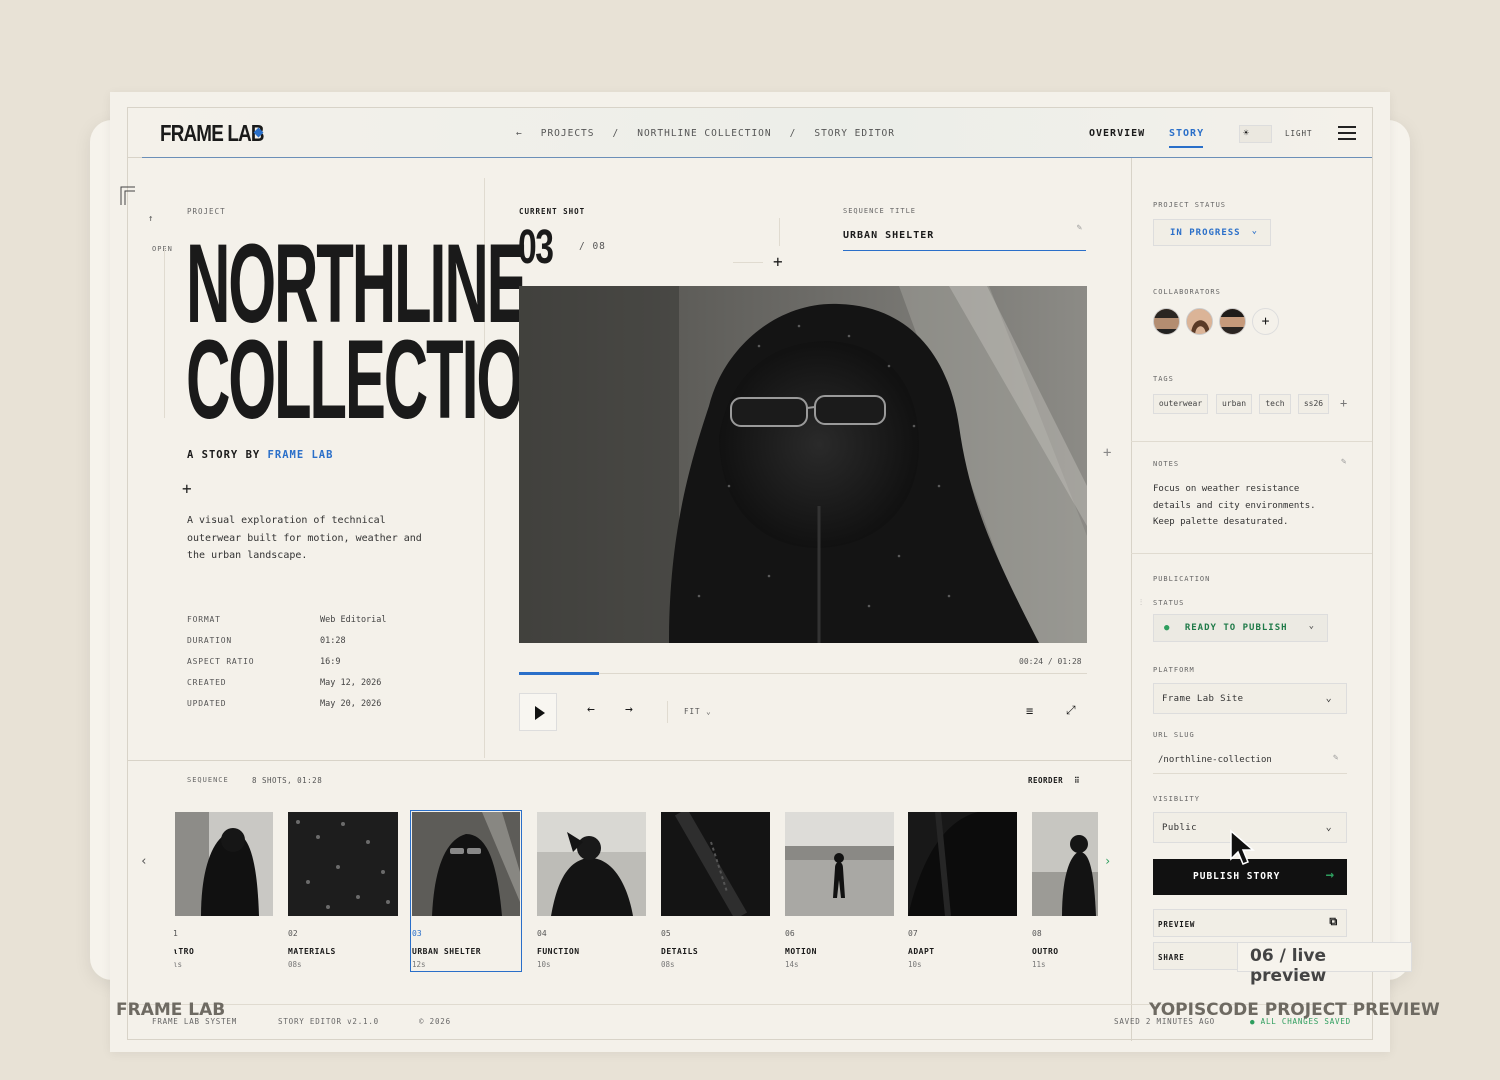 This screenshot has height=1080, width=1500. I want to click on shot-duration: ιs, so click(178, 964).